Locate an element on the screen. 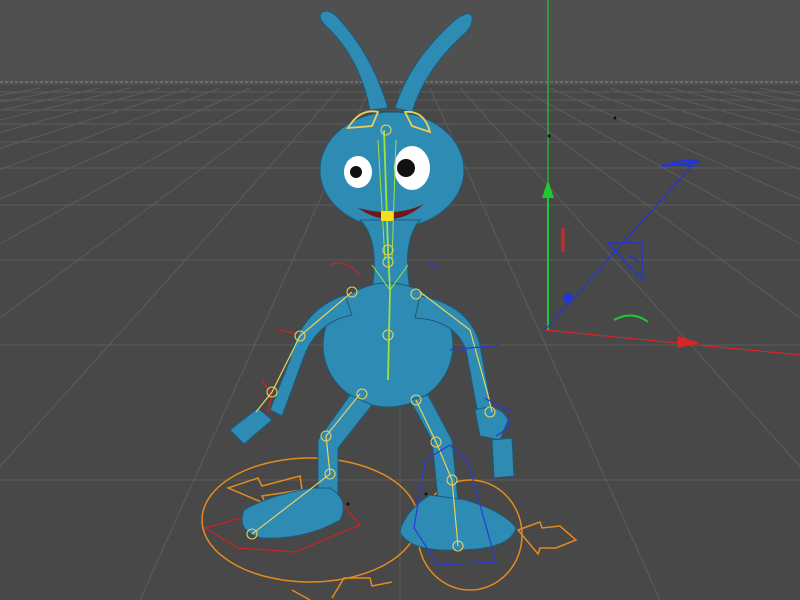 This screenshot has width=800, height=600. left-pupil is located at coordinates (356, 172).